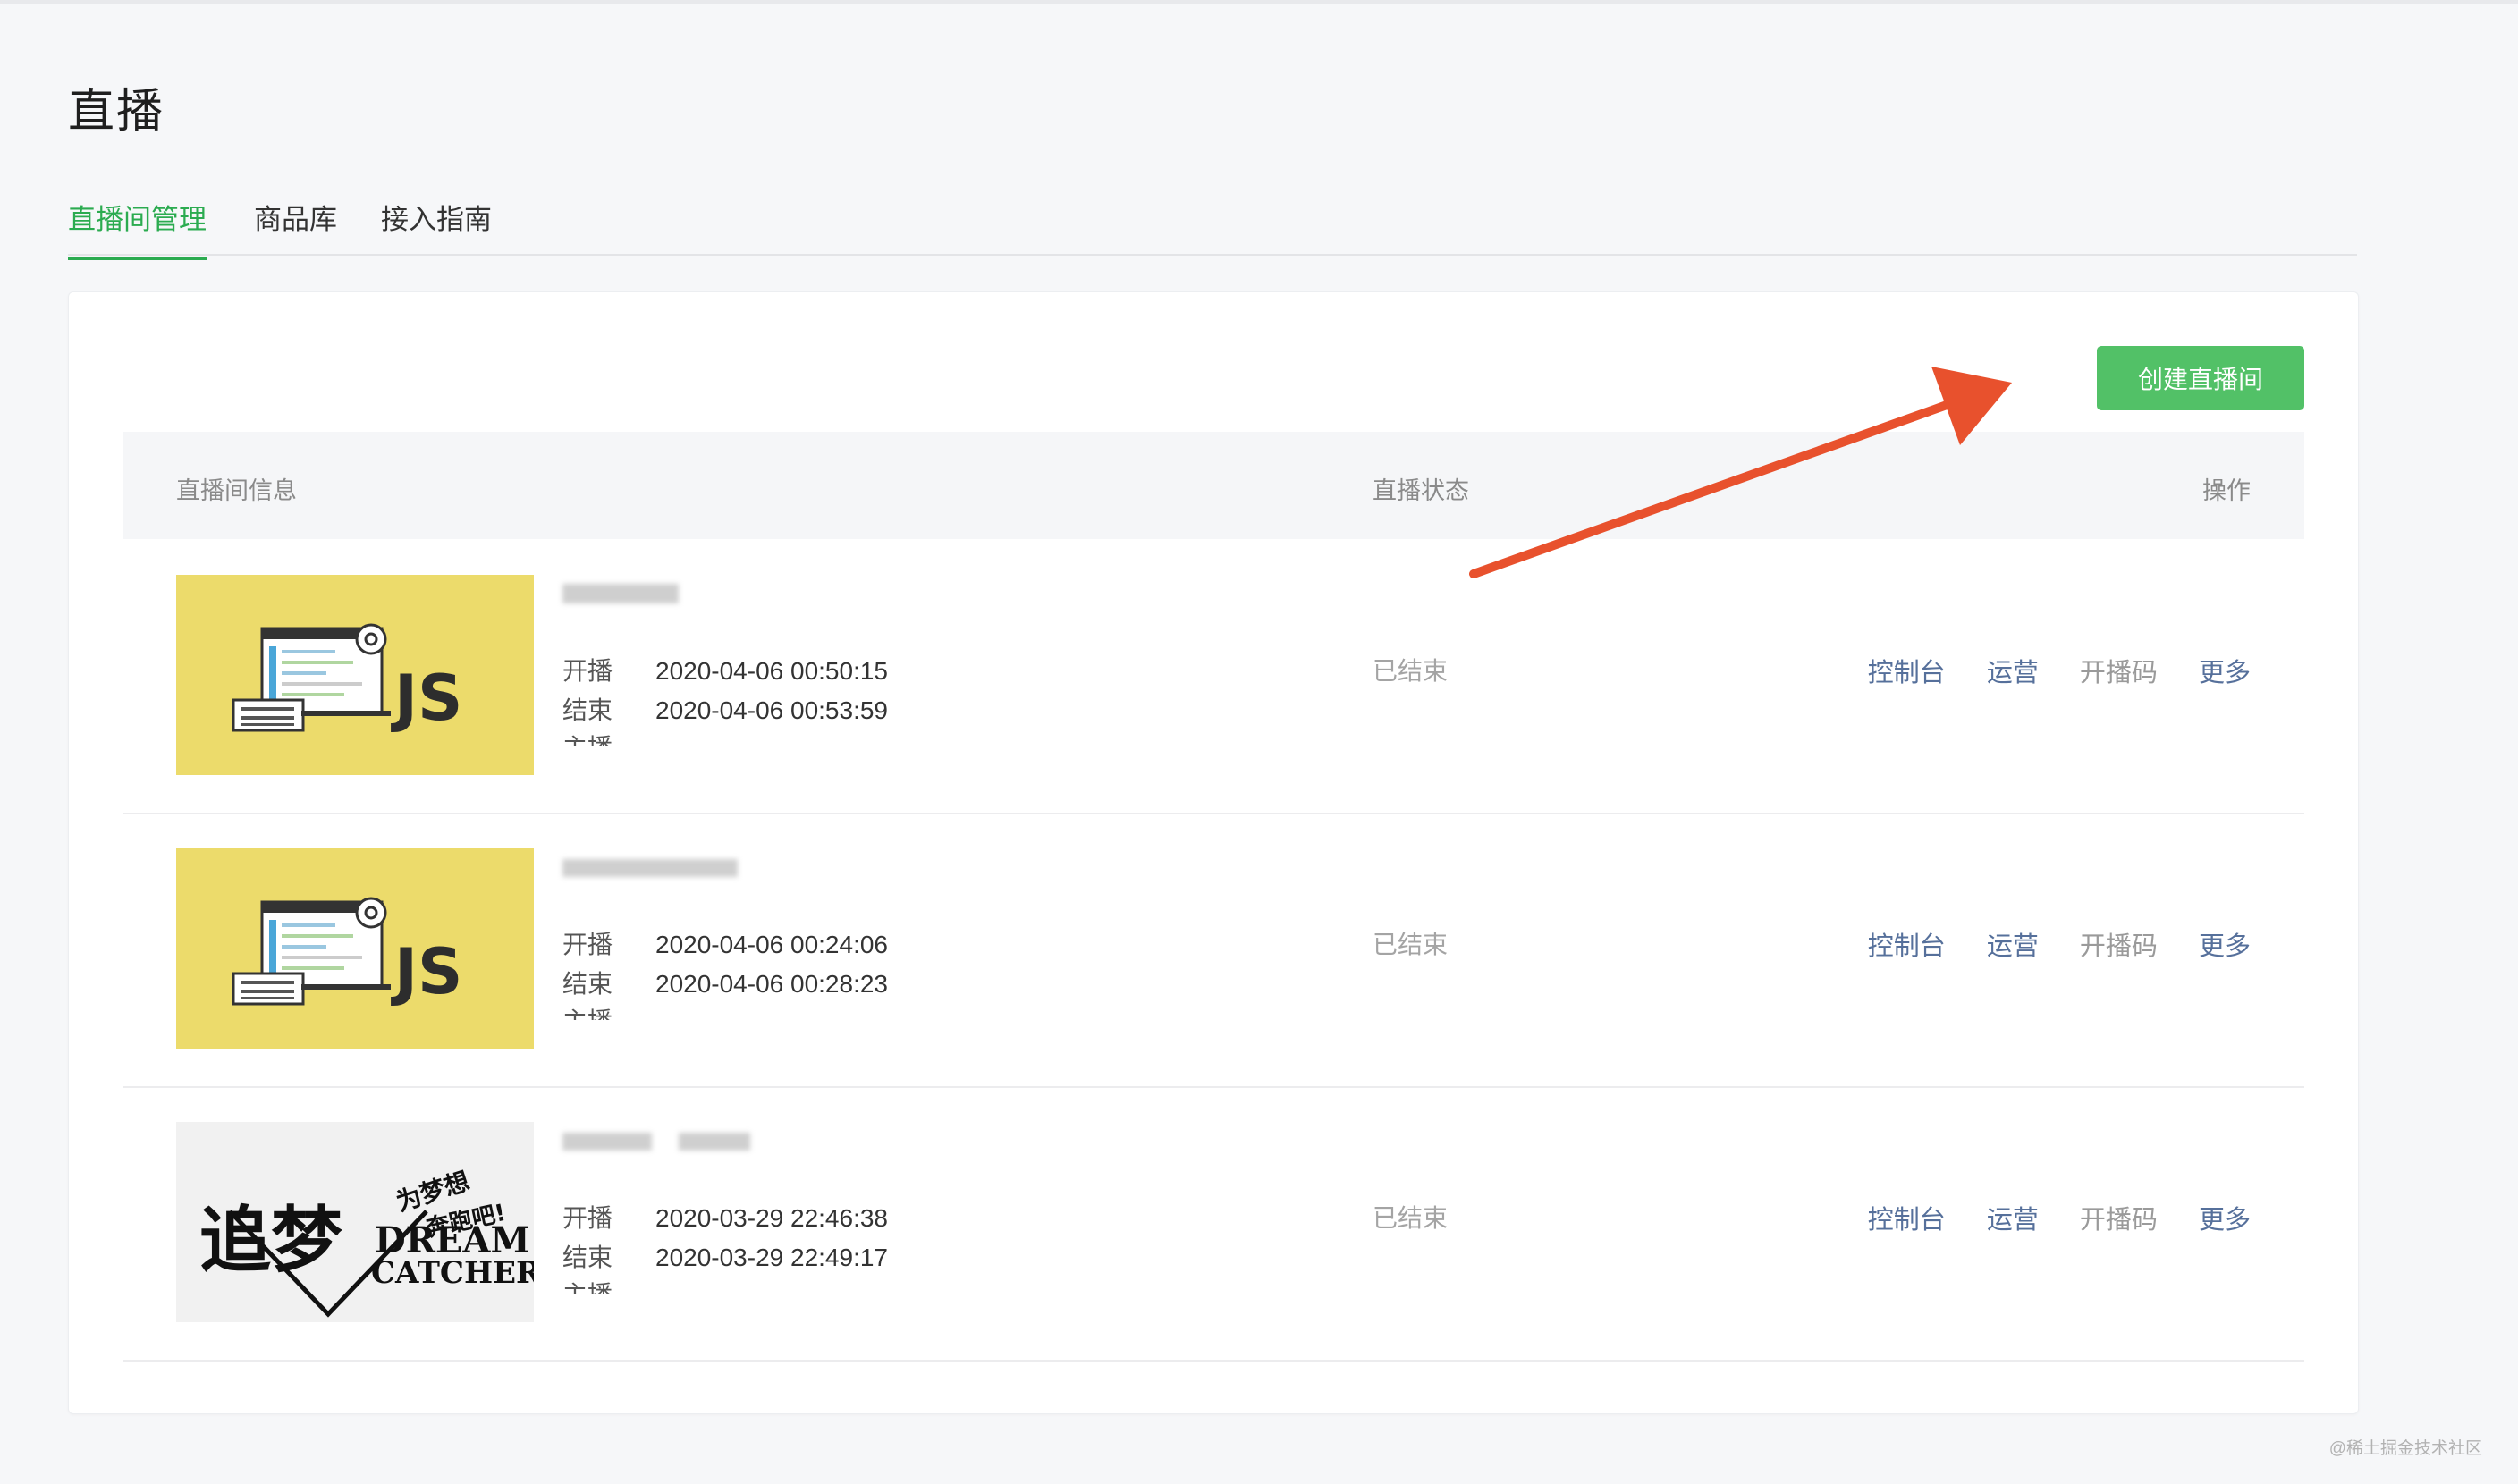 The height and width of the screenshot is (1484, 2518). Describe the element at coordinates (452, 1273) in the screenshot. I see `svg-text: CATCHER` at that location.